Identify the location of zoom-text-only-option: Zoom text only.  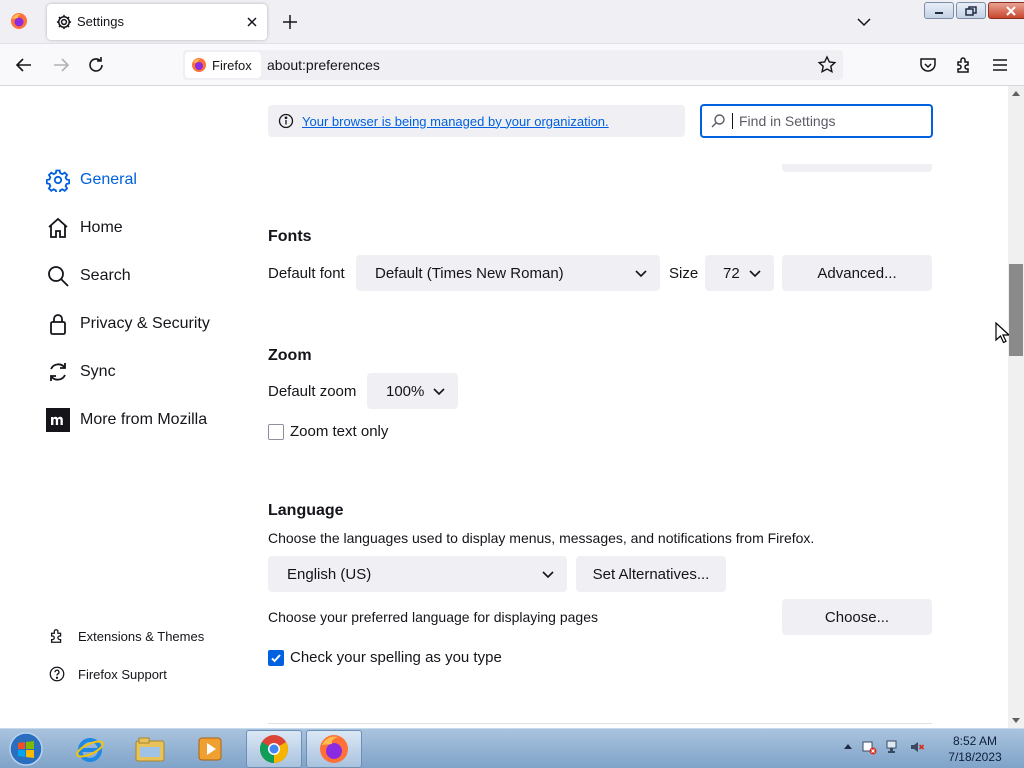
(328, 431).